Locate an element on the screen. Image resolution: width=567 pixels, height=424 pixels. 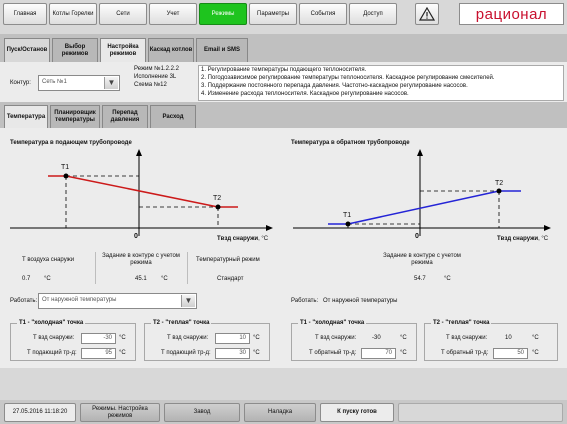
warning-button is located at coordinates (427, 14).